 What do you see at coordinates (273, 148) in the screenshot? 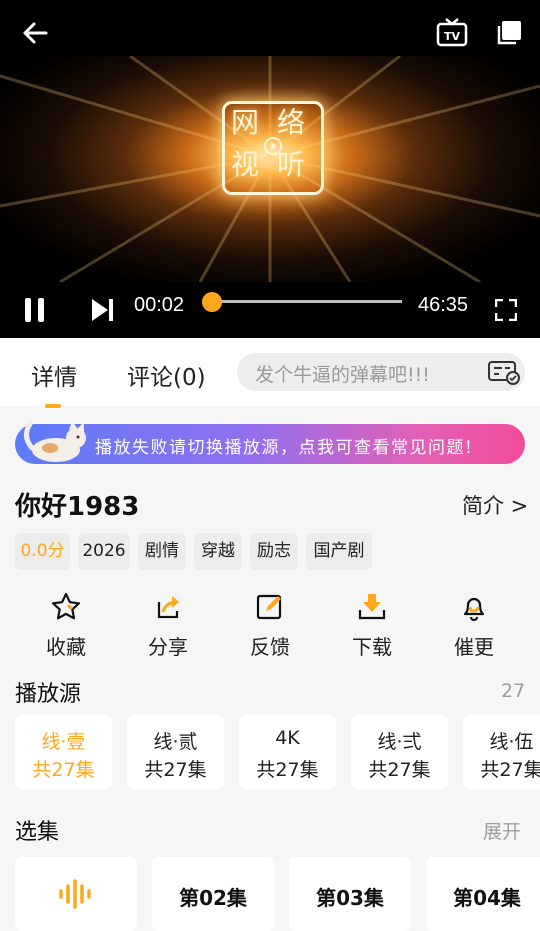
I see `video-logo: 网 络 视 听` at bounding box center [273, 148].